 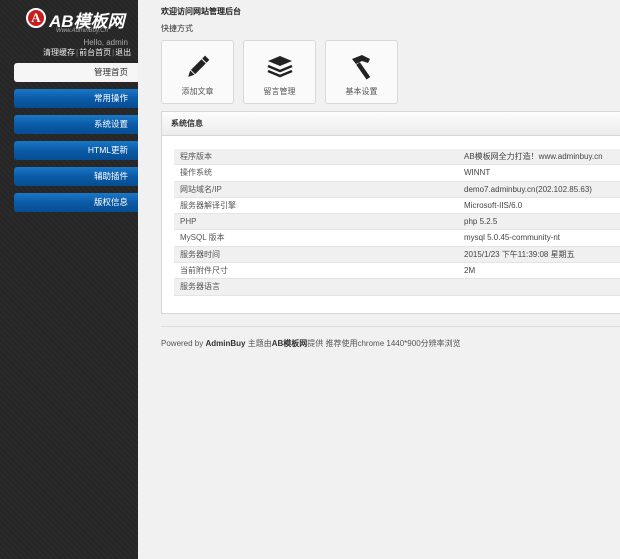 What do you see at coordinates (196, 156) in the screenshot?
I see `info-key: 程序版本` at bounding box center [196, 156].